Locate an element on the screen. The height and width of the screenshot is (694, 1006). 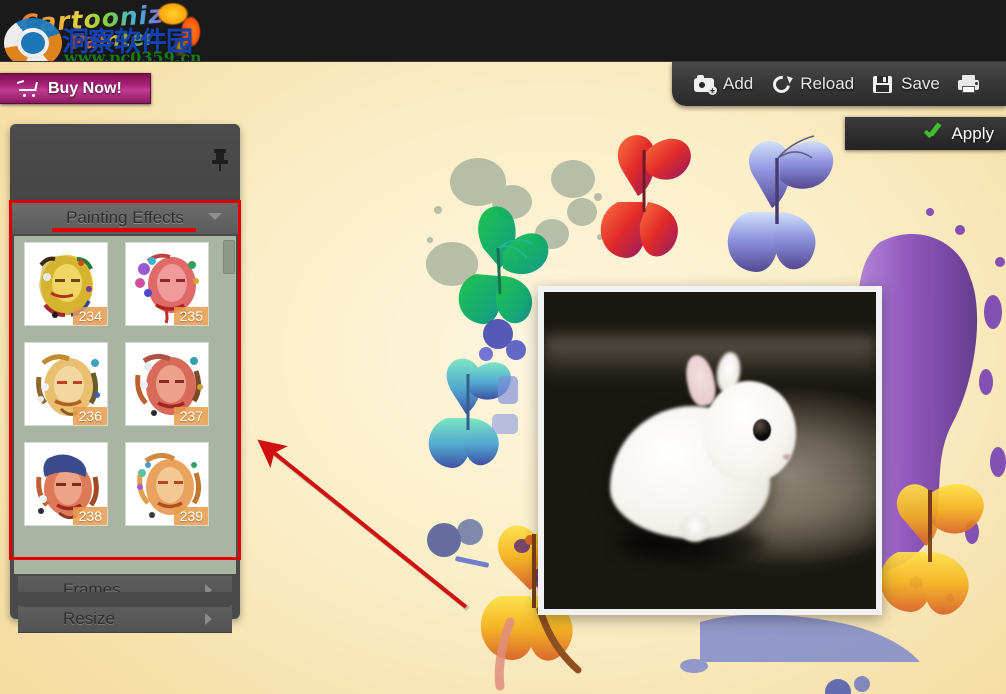
buy-now-label: Buy Now! is located at coordinates (85, 88).